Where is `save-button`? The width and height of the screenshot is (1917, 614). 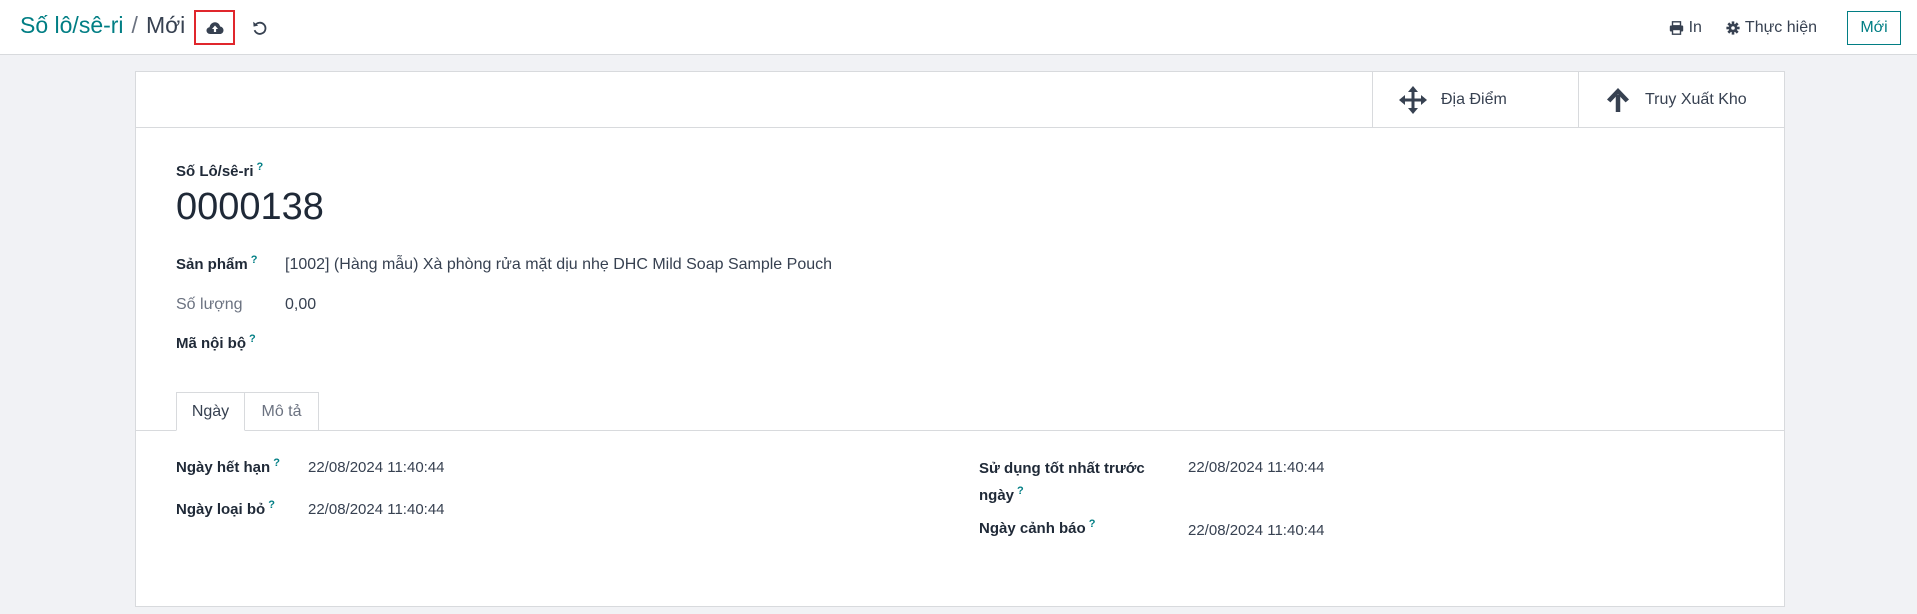
save-button is located at coordinates (214, 27).